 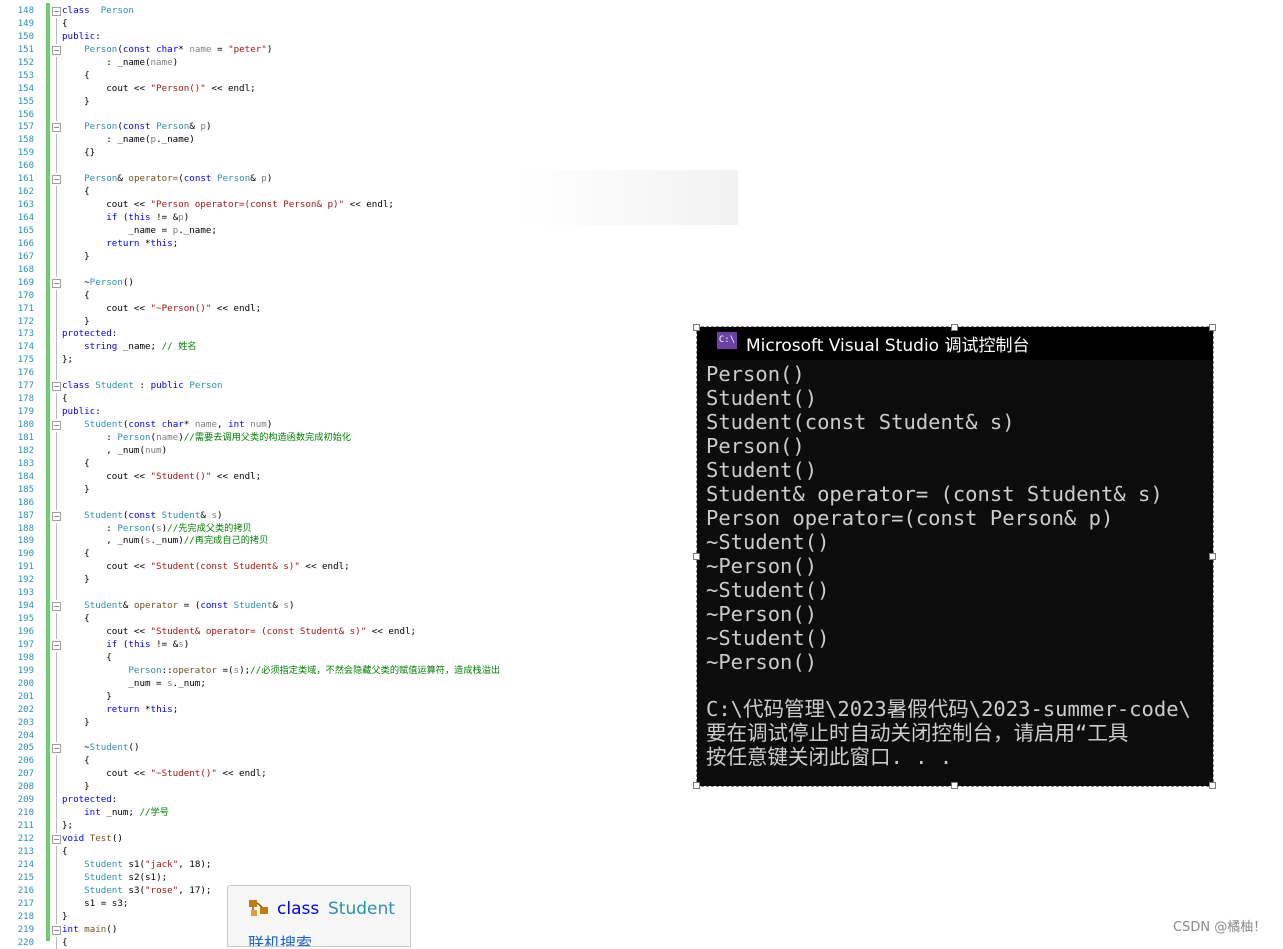 I want to click on code-line: void Test(), so click(x=381, y=839).